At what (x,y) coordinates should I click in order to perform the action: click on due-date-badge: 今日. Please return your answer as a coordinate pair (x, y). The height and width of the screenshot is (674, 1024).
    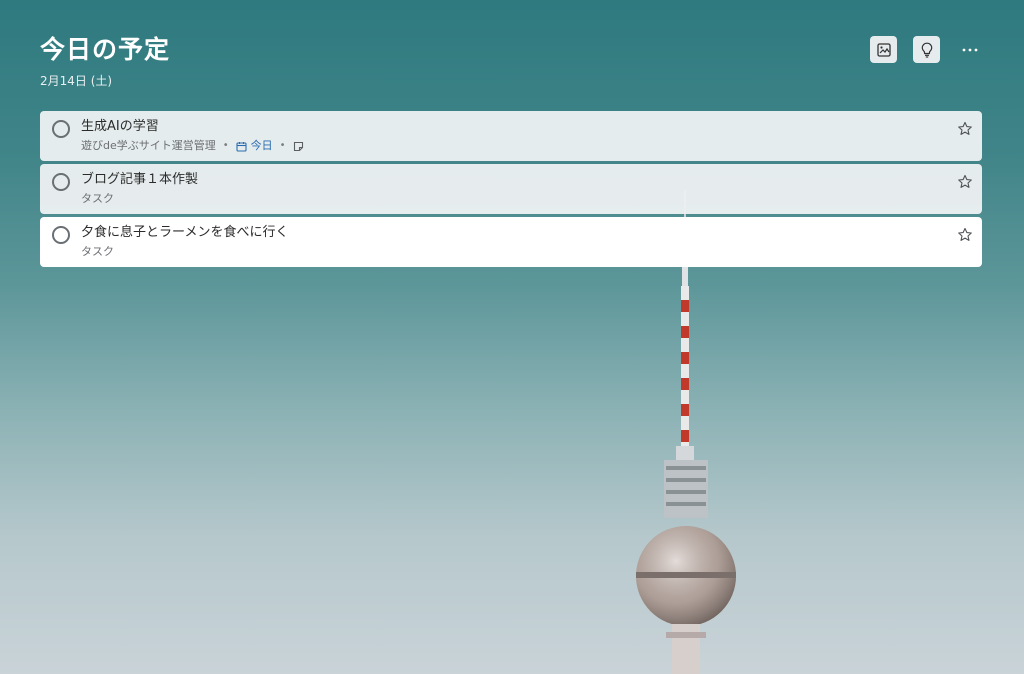
    Looking at the image, I should click on (254, 146).